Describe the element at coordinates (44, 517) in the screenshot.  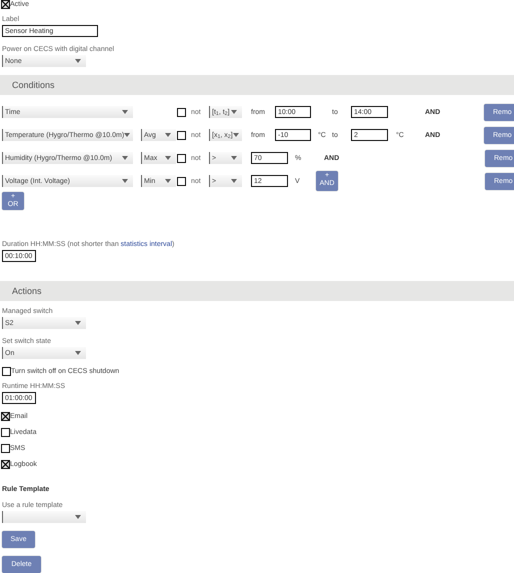
I see `dropdown` at that location.